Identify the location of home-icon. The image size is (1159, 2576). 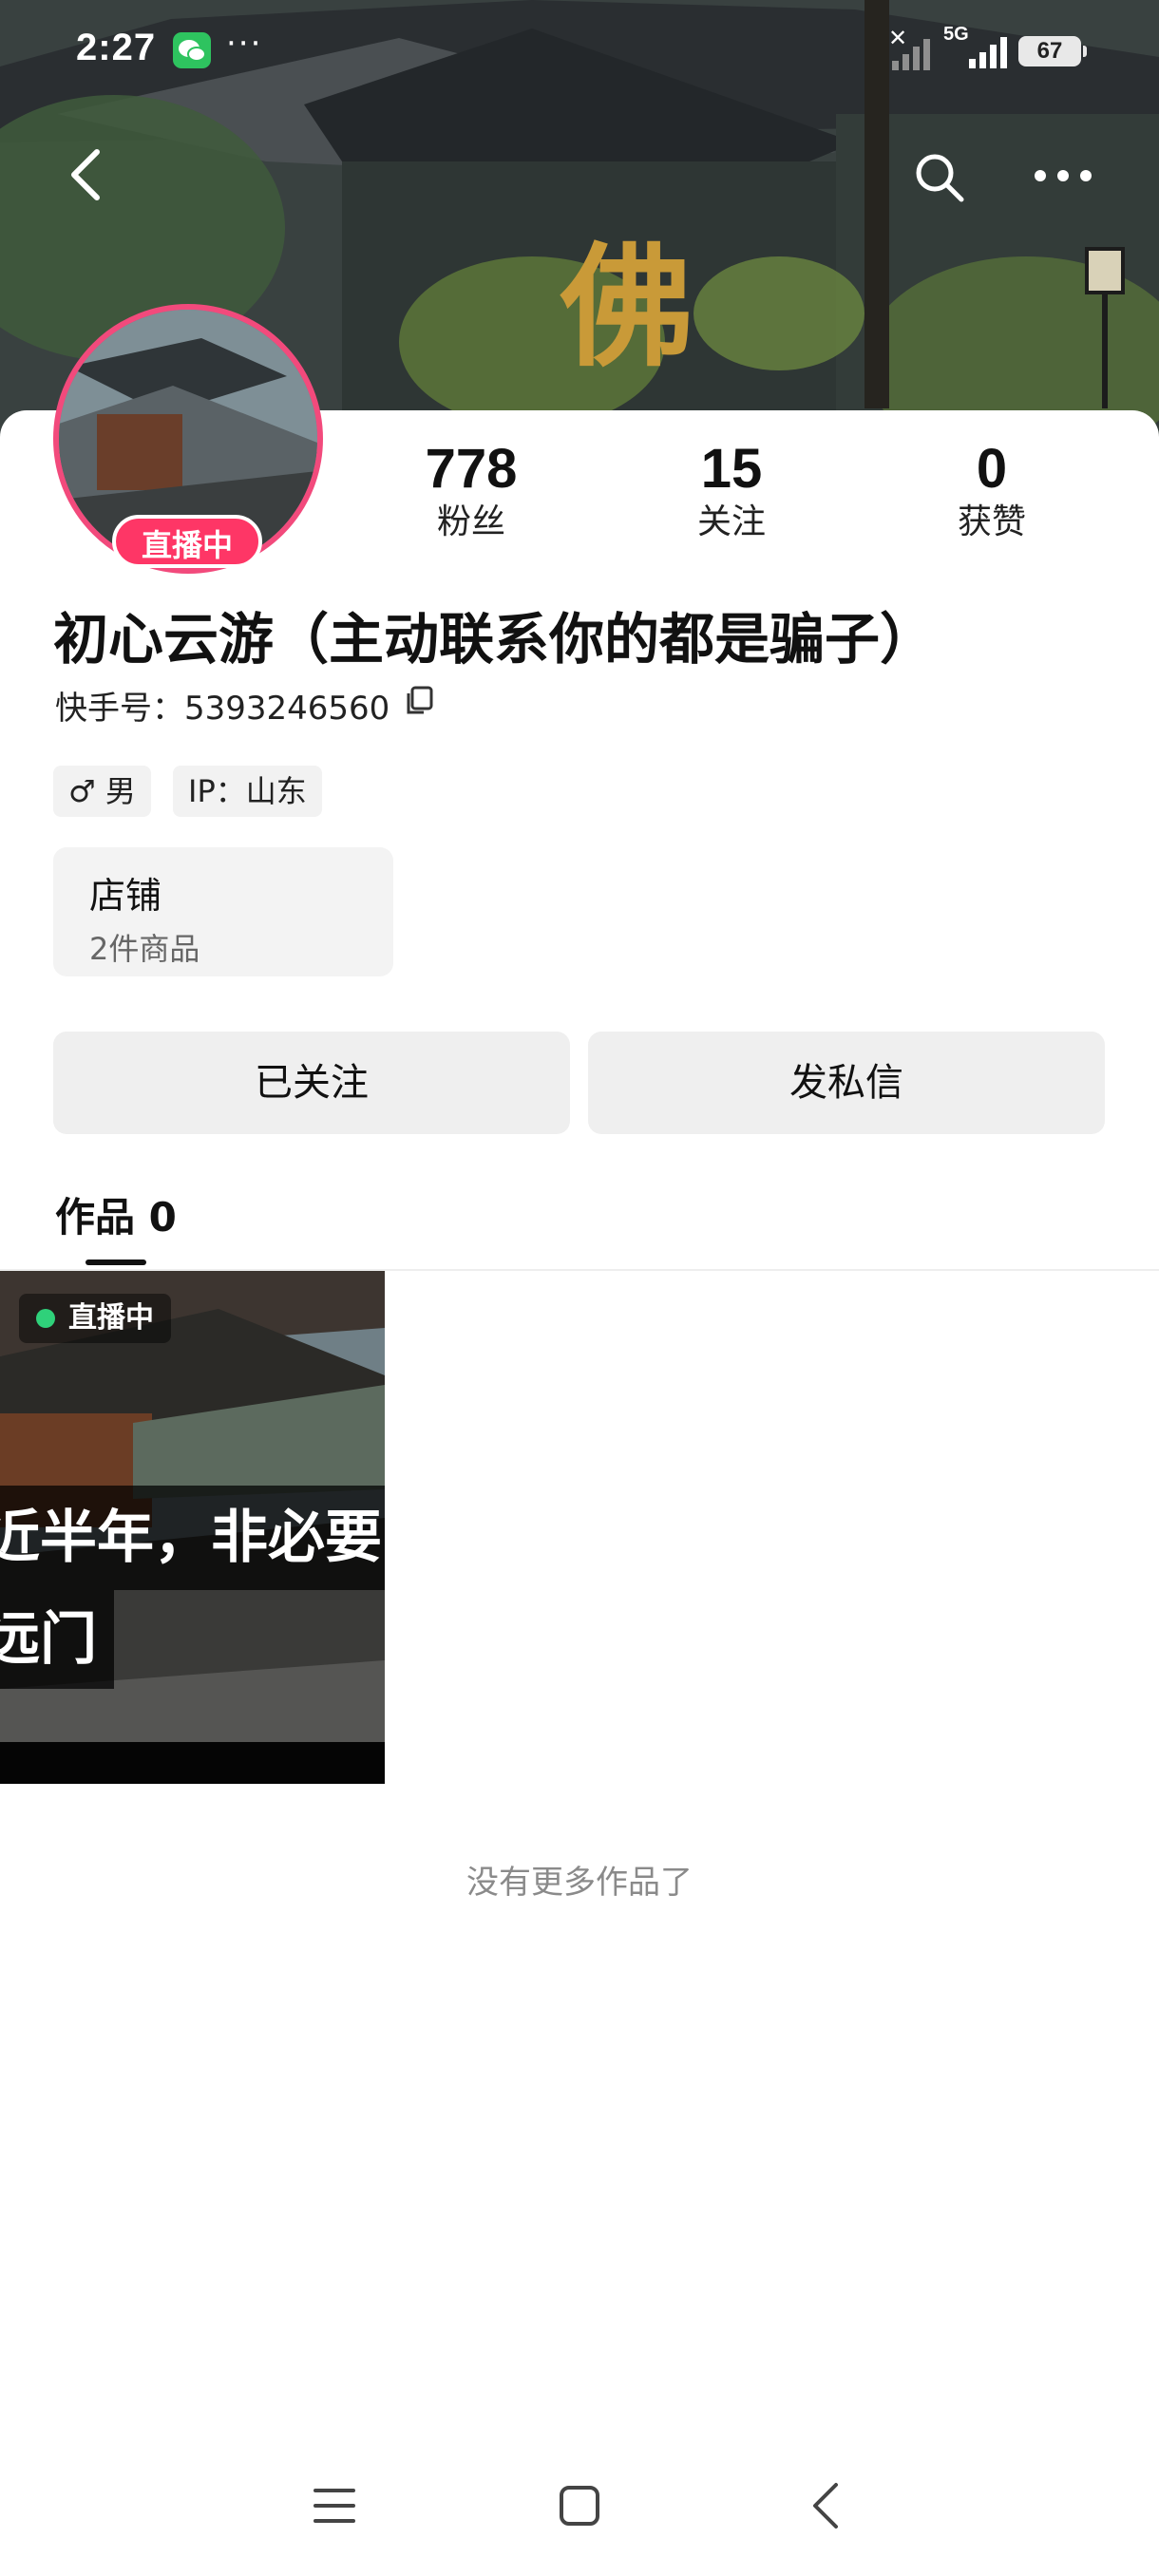
(579, 2506).